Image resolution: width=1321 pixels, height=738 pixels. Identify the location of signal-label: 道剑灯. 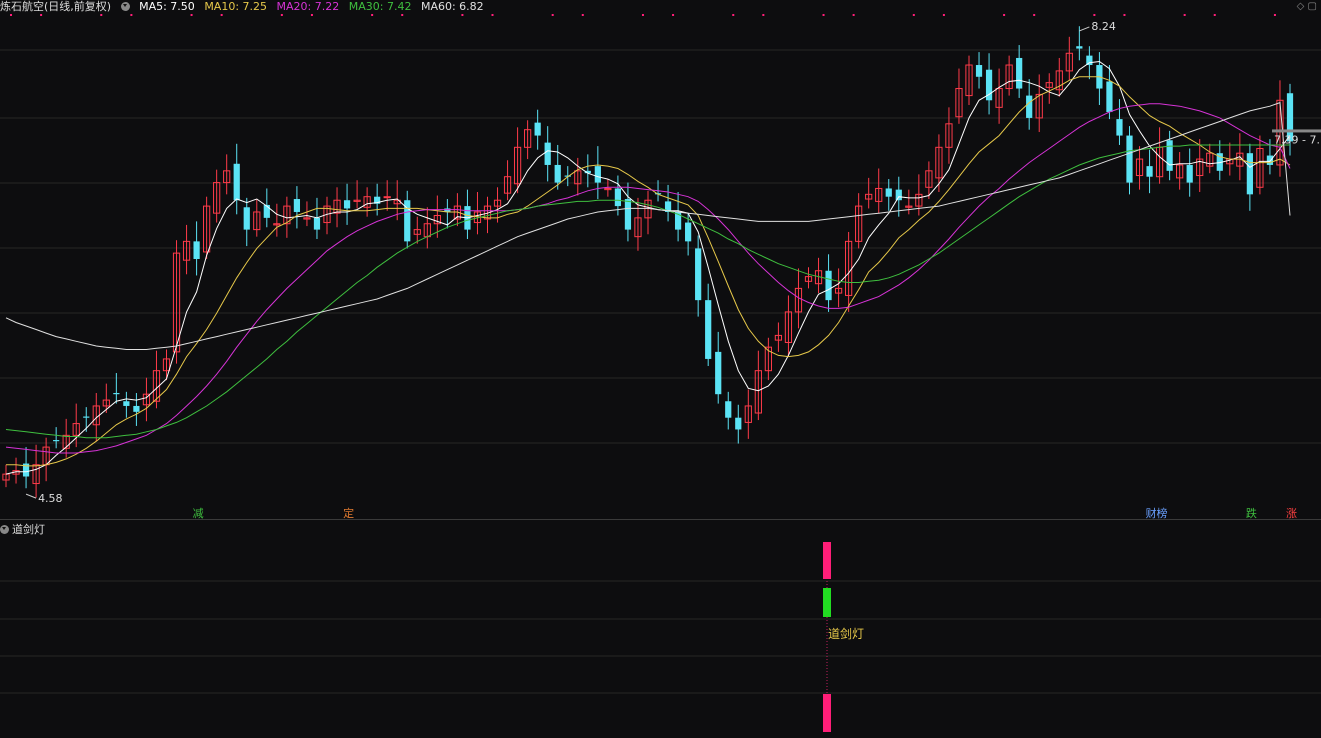
(846, 633).